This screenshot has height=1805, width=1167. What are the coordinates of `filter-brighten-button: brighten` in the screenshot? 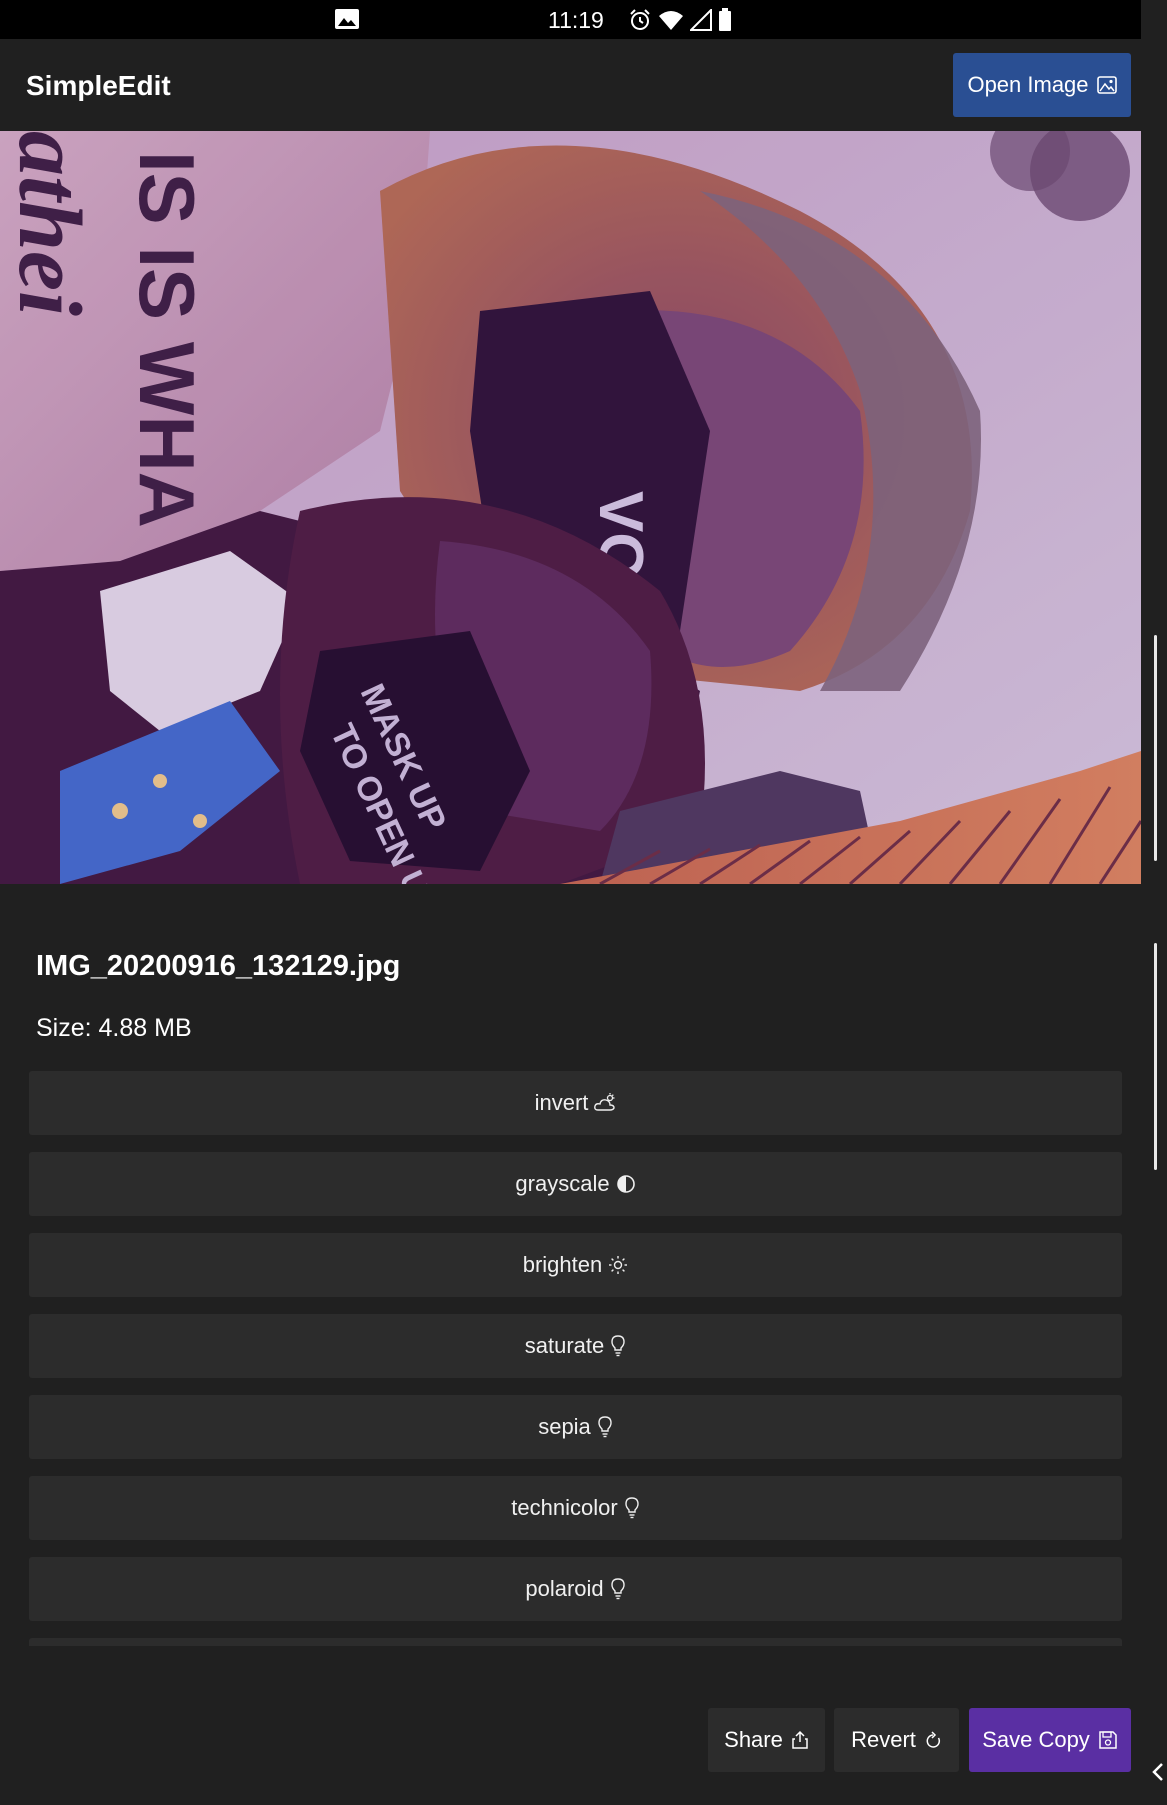 It's located at (575, 1265).